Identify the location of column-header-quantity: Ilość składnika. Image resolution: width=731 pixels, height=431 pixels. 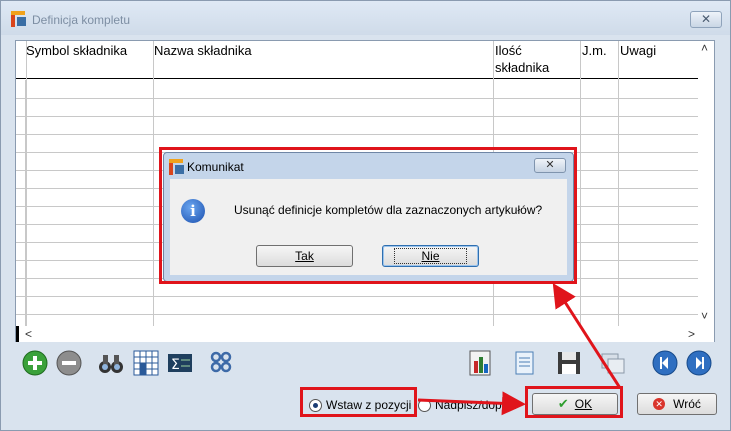
(522, 59).